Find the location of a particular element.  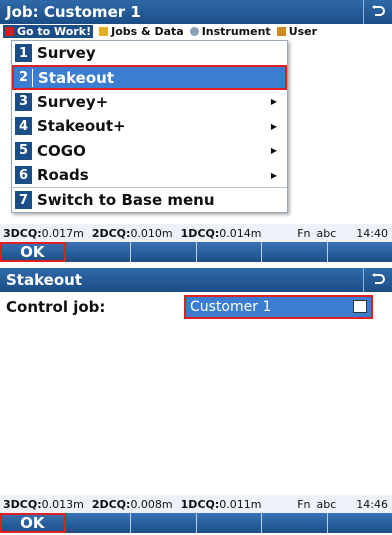

menu-item-roads: 6 Roads ▶ is located at coordinates (149, 175).